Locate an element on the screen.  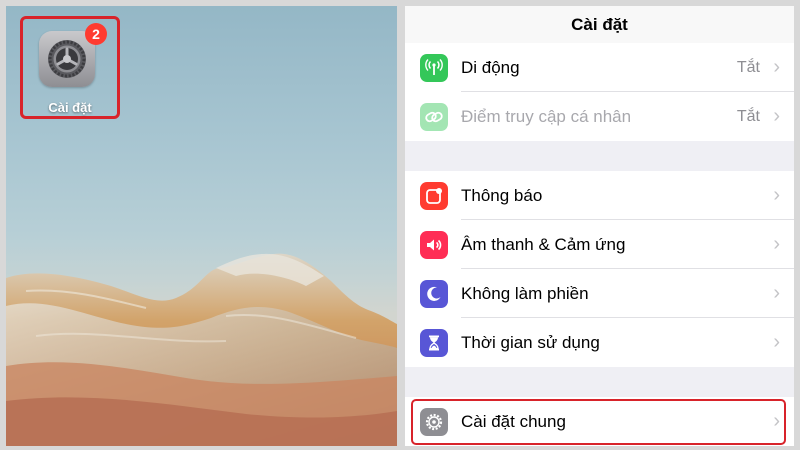
page-title: Cài đặt is located at coordinates (599, 24).